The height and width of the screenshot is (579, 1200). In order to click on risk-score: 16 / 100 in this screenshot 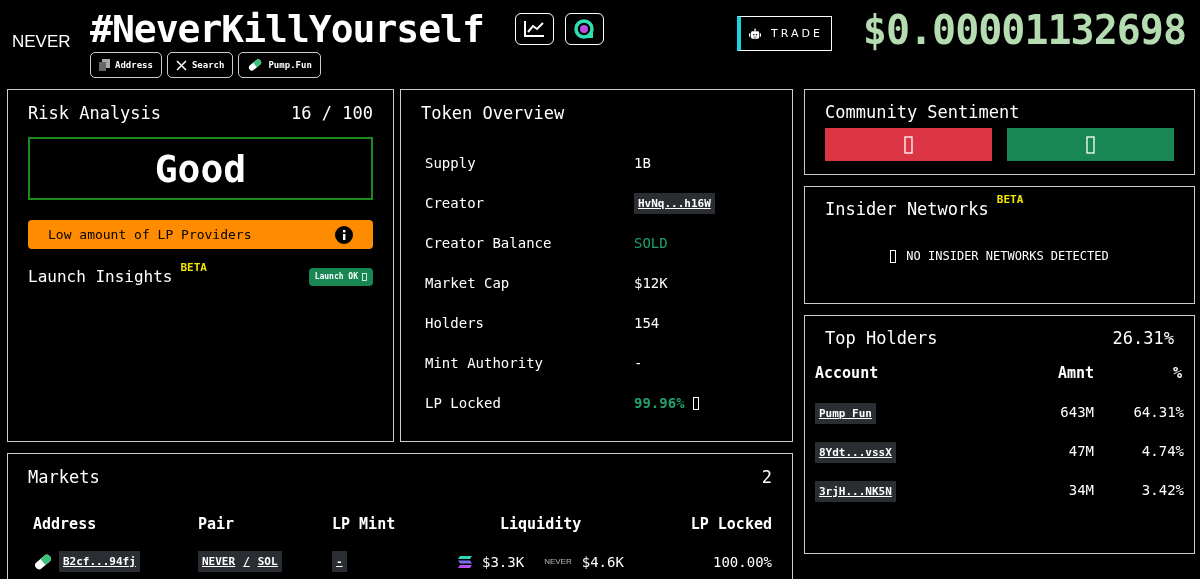, I will do `click(332, 113)`.